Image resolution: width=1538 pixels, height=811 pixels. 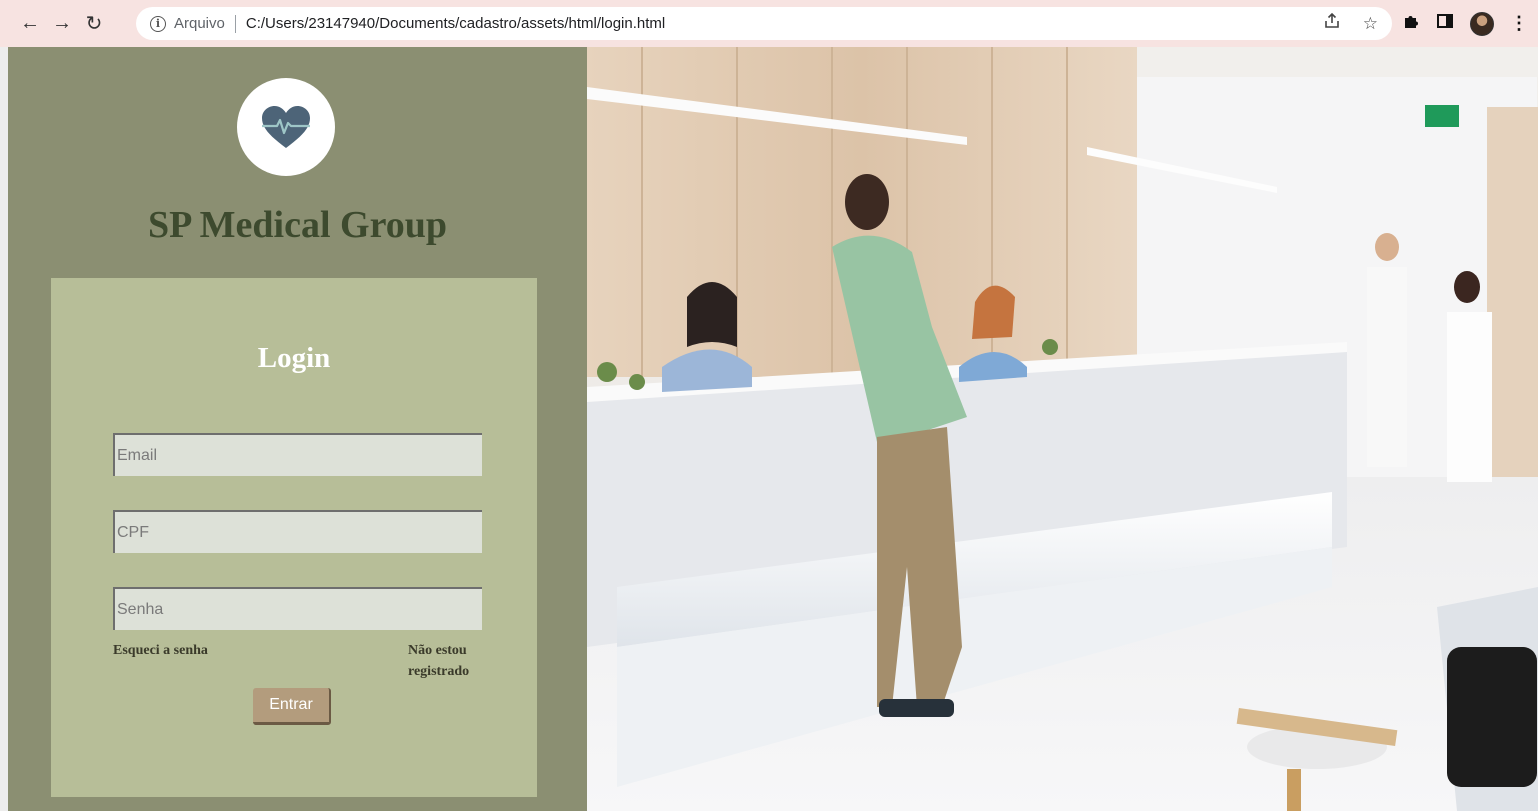 What do you see at coordinates (62, 24) in the screenshot?
I see `forward-arrow-icon: →` at bounding box center [62, 24].